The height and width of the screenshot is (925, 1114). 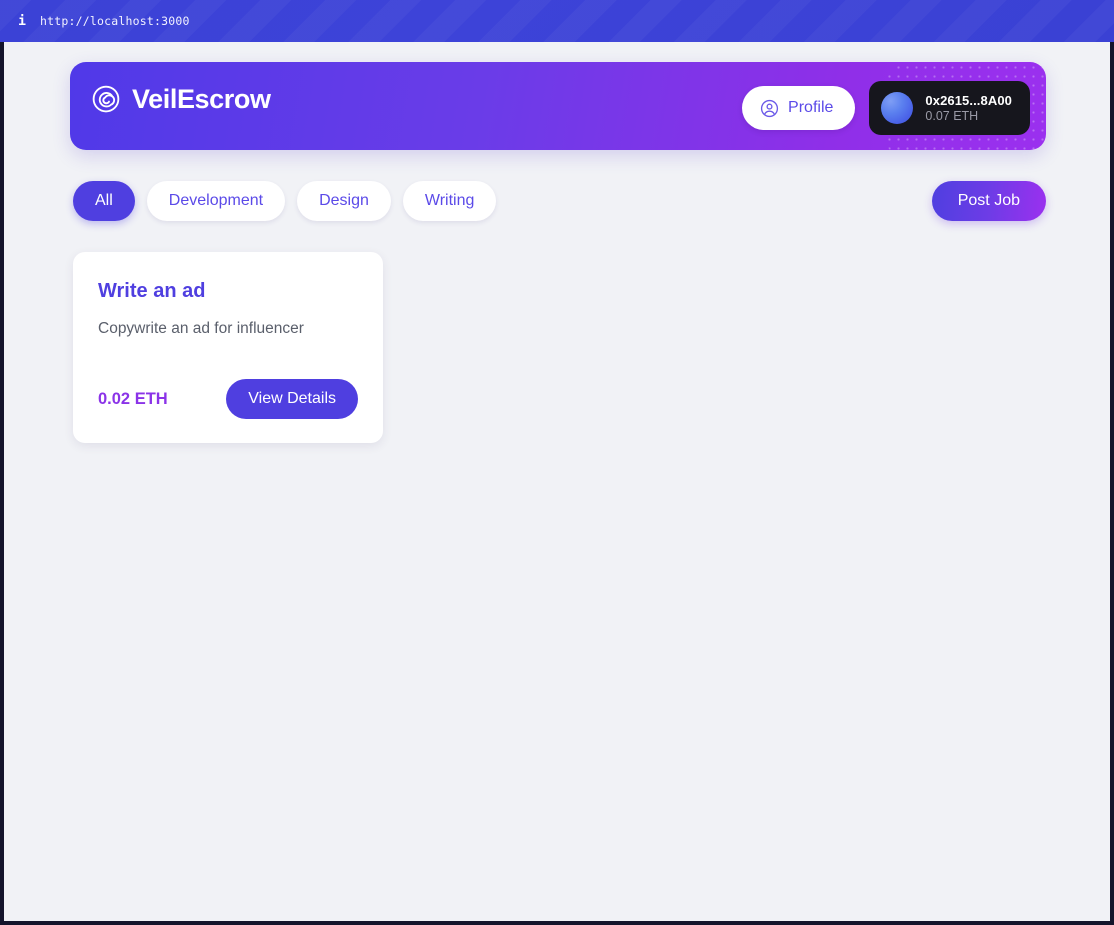 I want to click on browser-url-bar: i http://localhost:3000, so click(x=557, y=21).